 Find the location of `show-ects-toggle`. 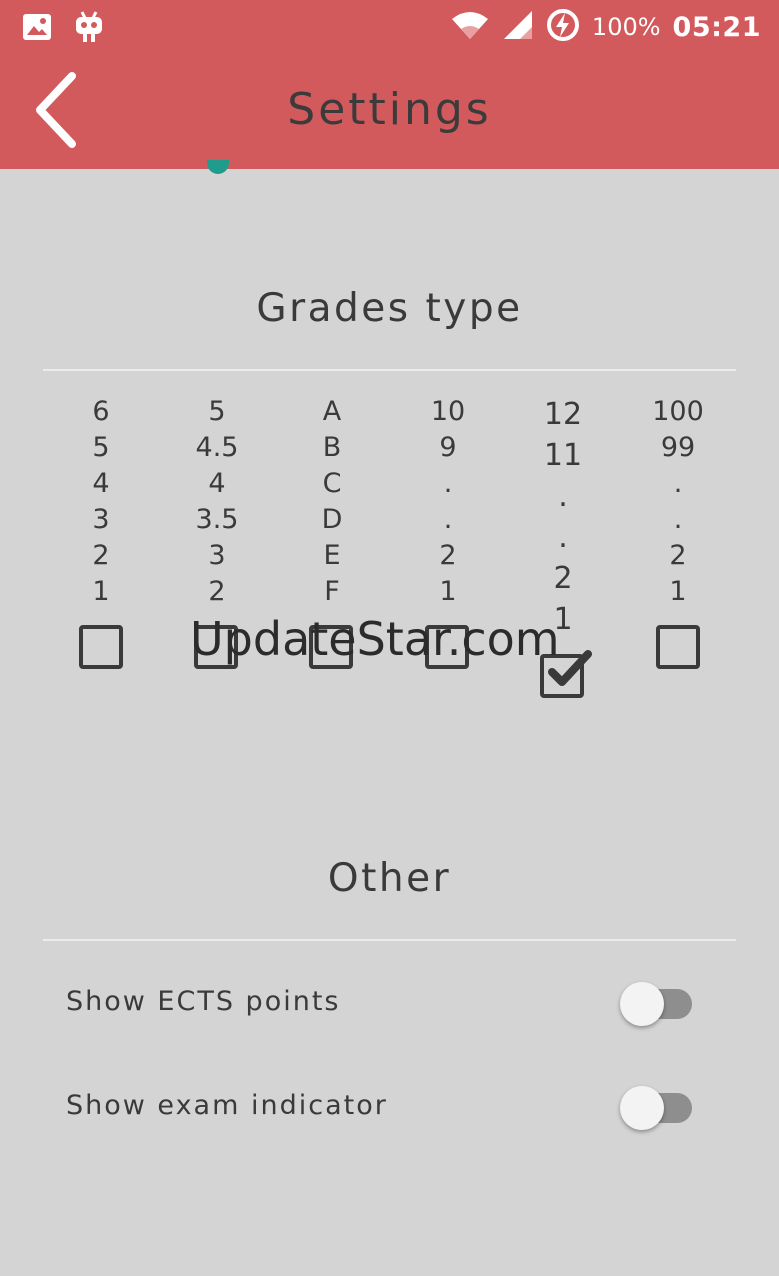

show-ects-toggle is located at coordinates (658, 1004).